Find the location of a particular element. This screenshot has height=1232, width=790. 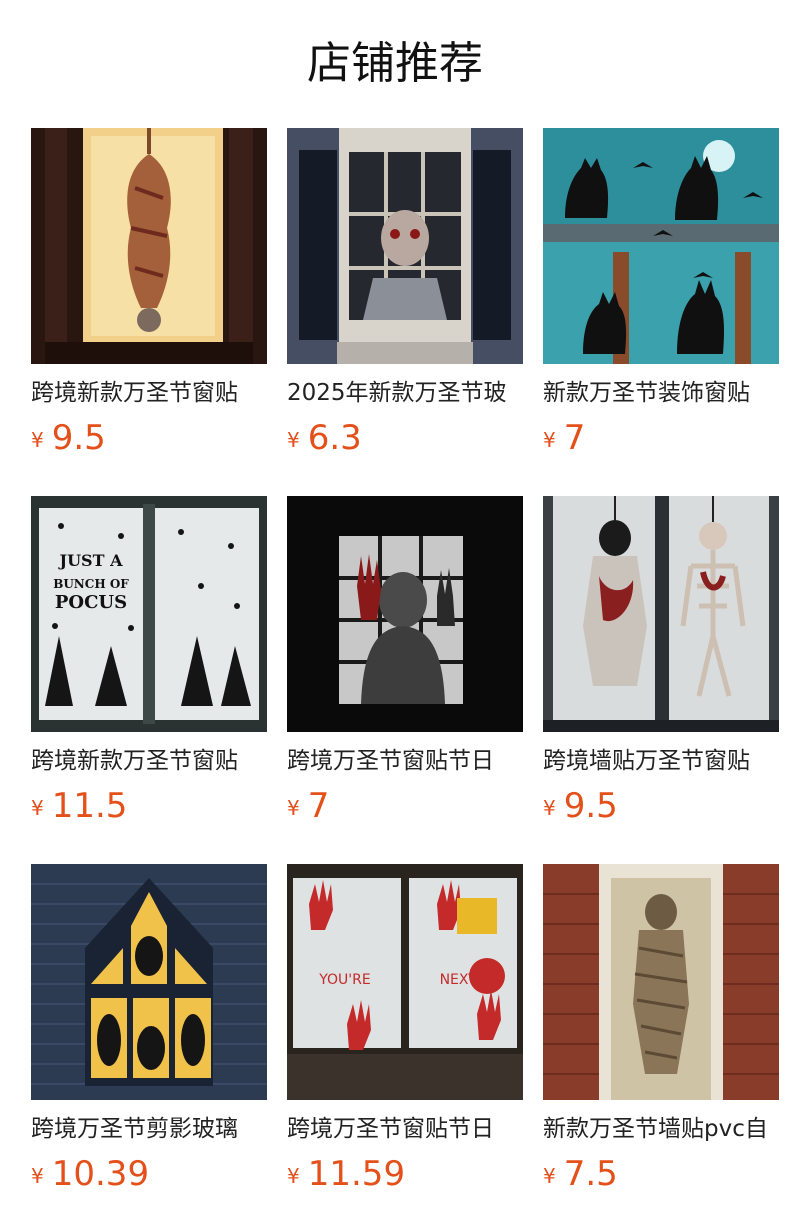

hocus-pocus-window-image: JUST A BUNCH OF POCUS is located at coordinates (149, 614).